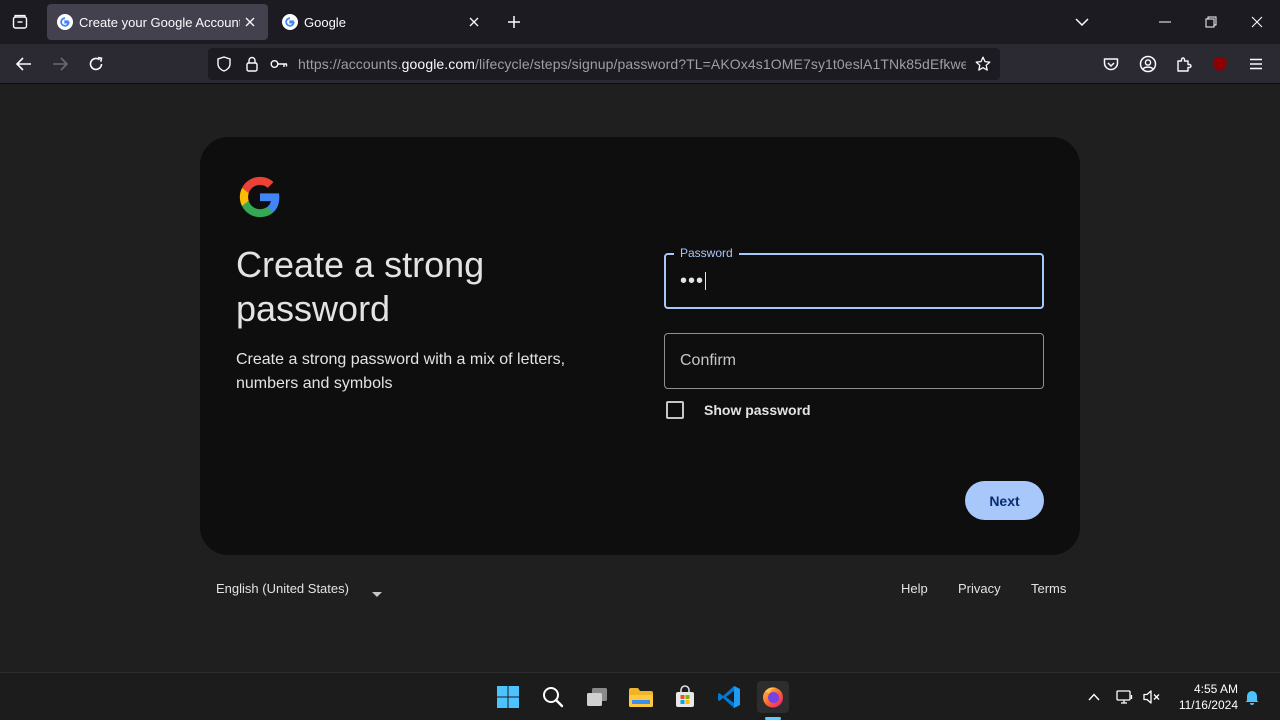 This screenshot has width=1280, height=720. I want to click on clock-date: 11/16/2024, so click(1208, 705).